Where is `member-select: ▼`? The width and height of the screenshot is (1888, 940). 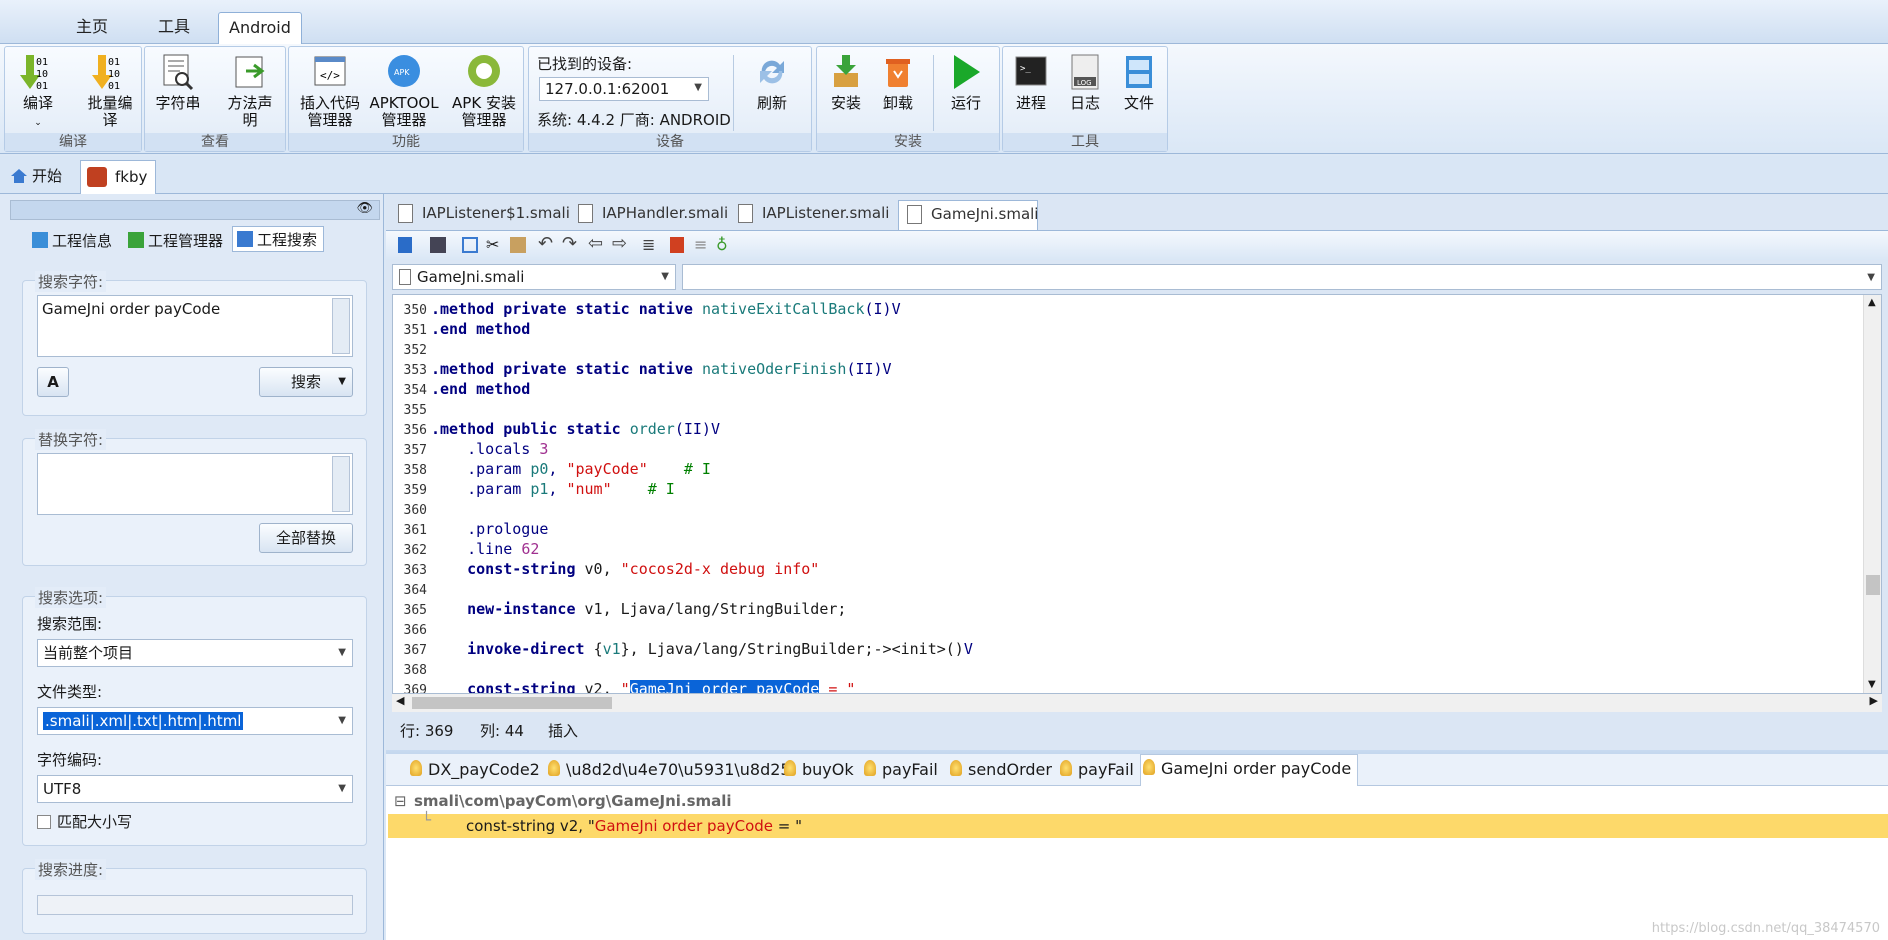 member-select: ▼ is located at coordinates (1282, 277).